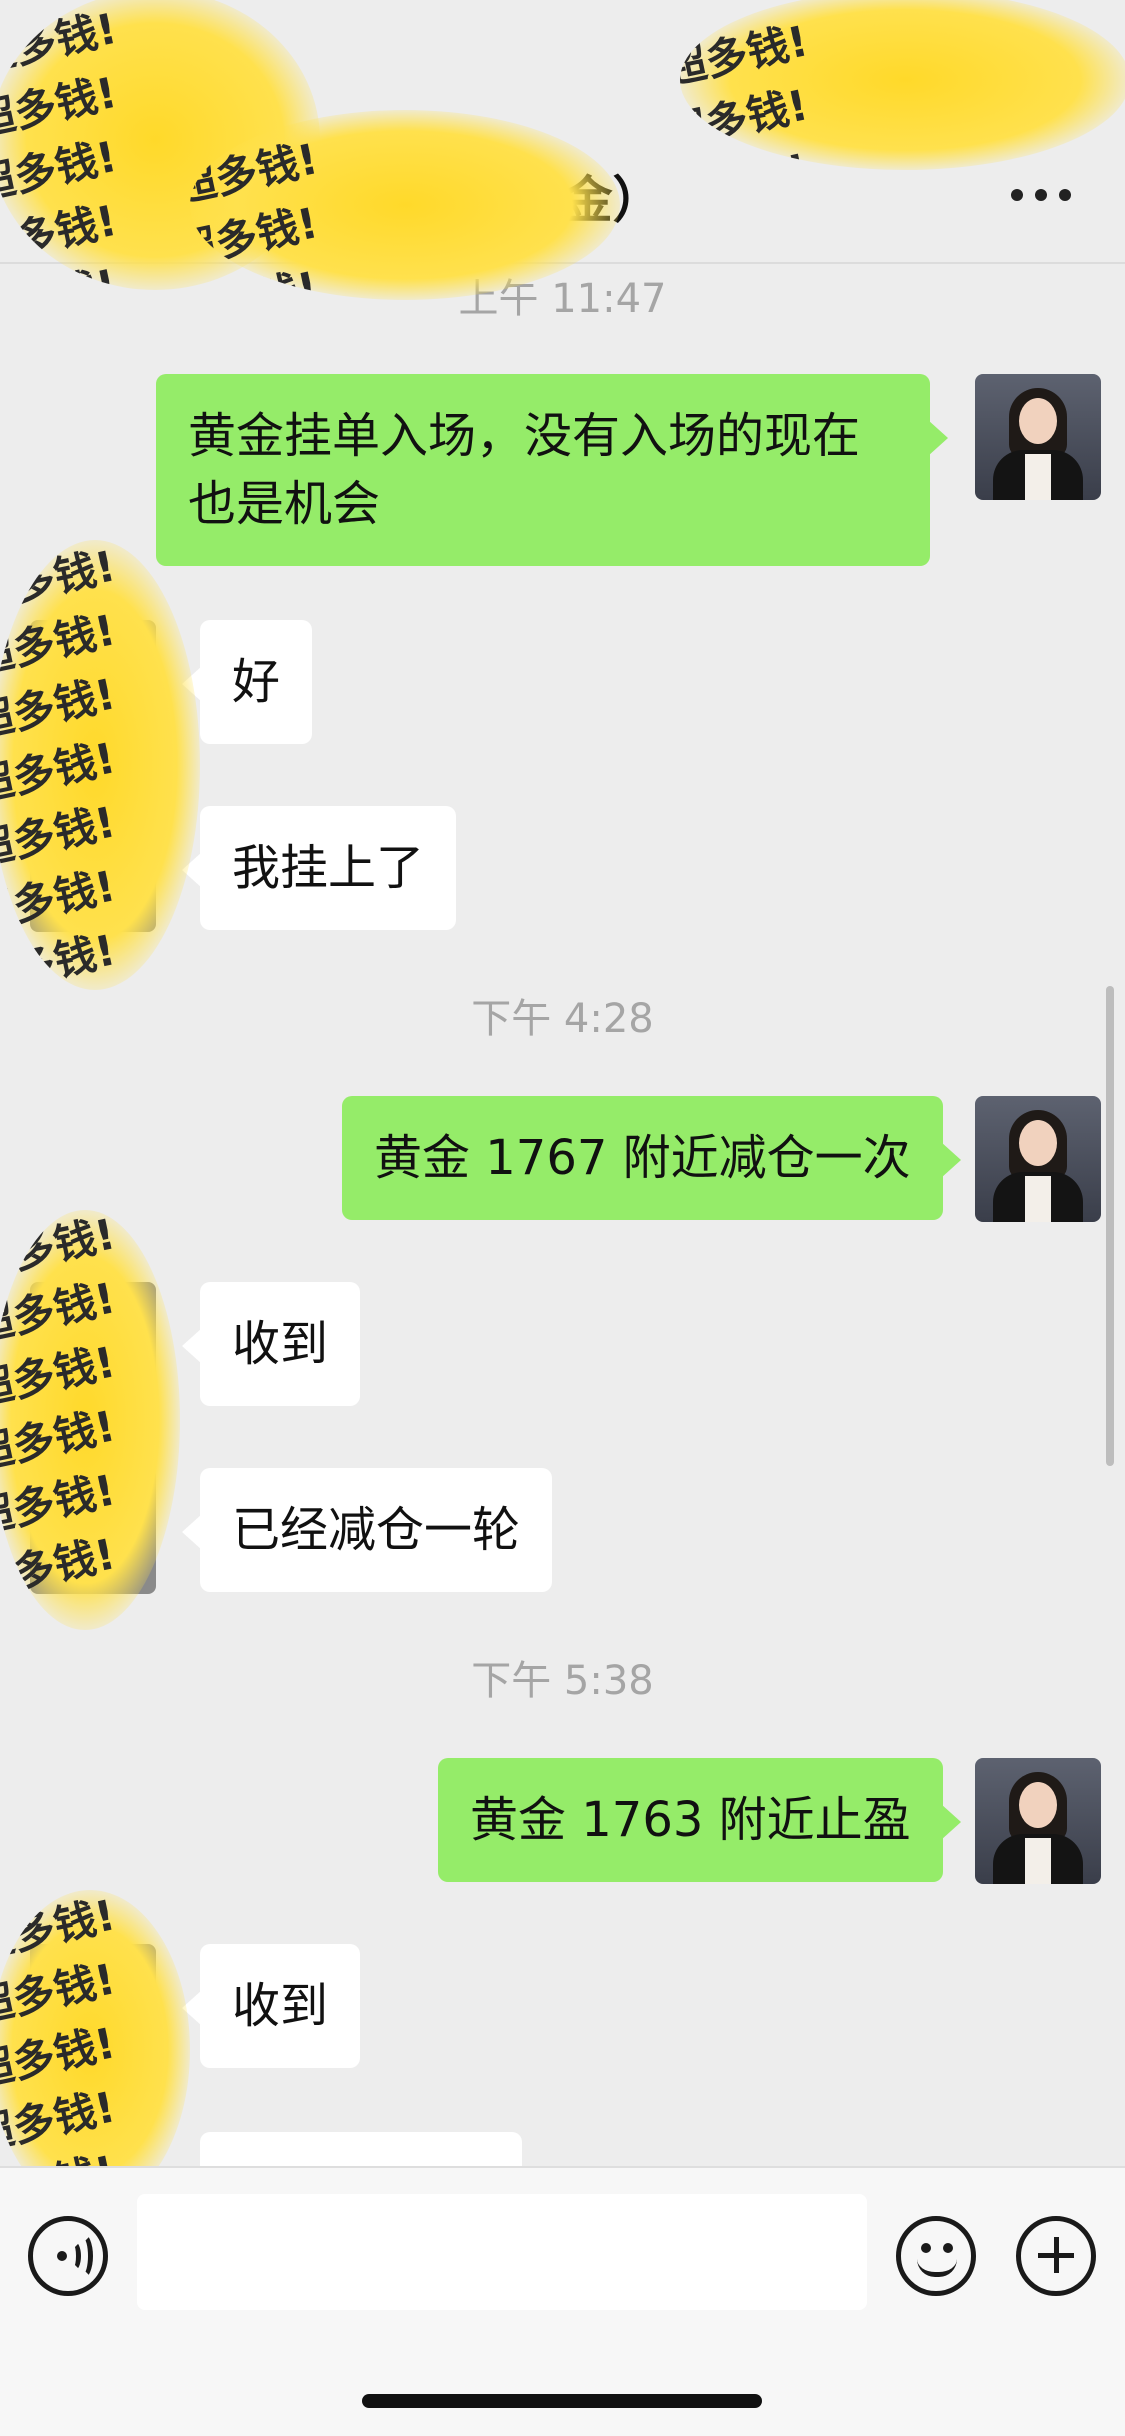 The image size is (1125, 2436). What do you see at coordinates (100, 765) in the screenshot?
I see `privacy-sticker: 超多钱! 超多钱! 超多钱! 超多钱! 超多钱! 超多钱! 超多钱!` at bounding box center [100, 765].